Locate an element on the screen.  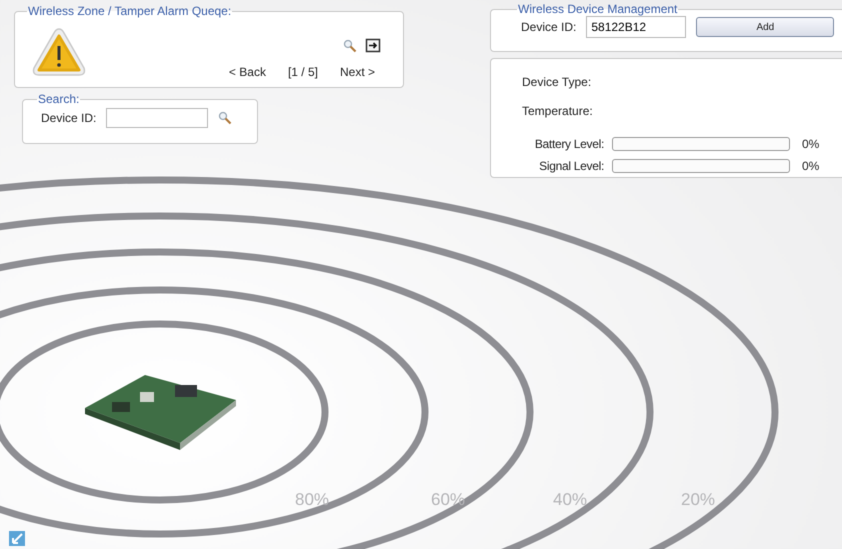
field-label: Device Type: is located at coordinates (557, 82).